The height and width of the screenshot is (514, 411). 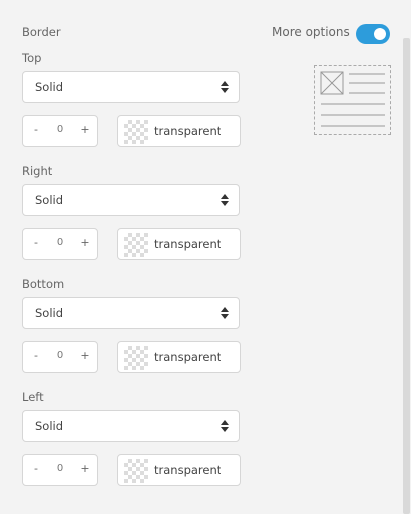 What do you see at coordinates (131, 87) in the screenshot?
I see `style-select-top: Solid` at bounding box center [131, 87].